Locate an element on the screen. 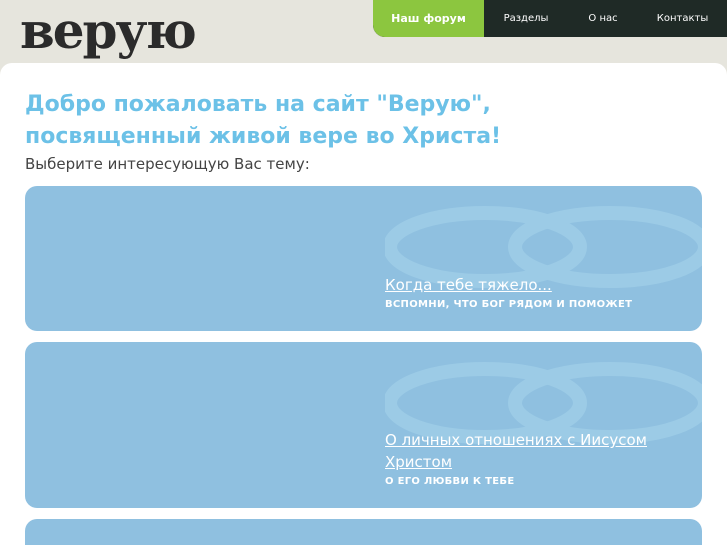  topic-link-relationship-line-2: Христом is located at coordinates (419, 462).